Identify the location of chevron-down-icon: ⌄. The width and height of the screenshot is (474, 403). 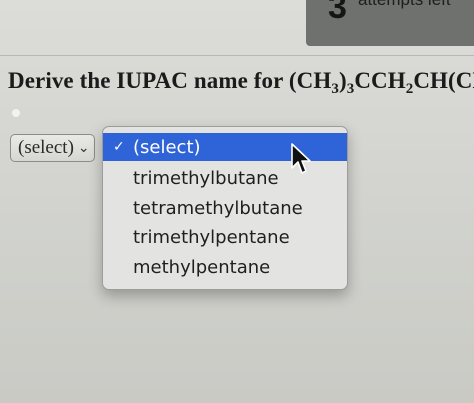
(83, 148).